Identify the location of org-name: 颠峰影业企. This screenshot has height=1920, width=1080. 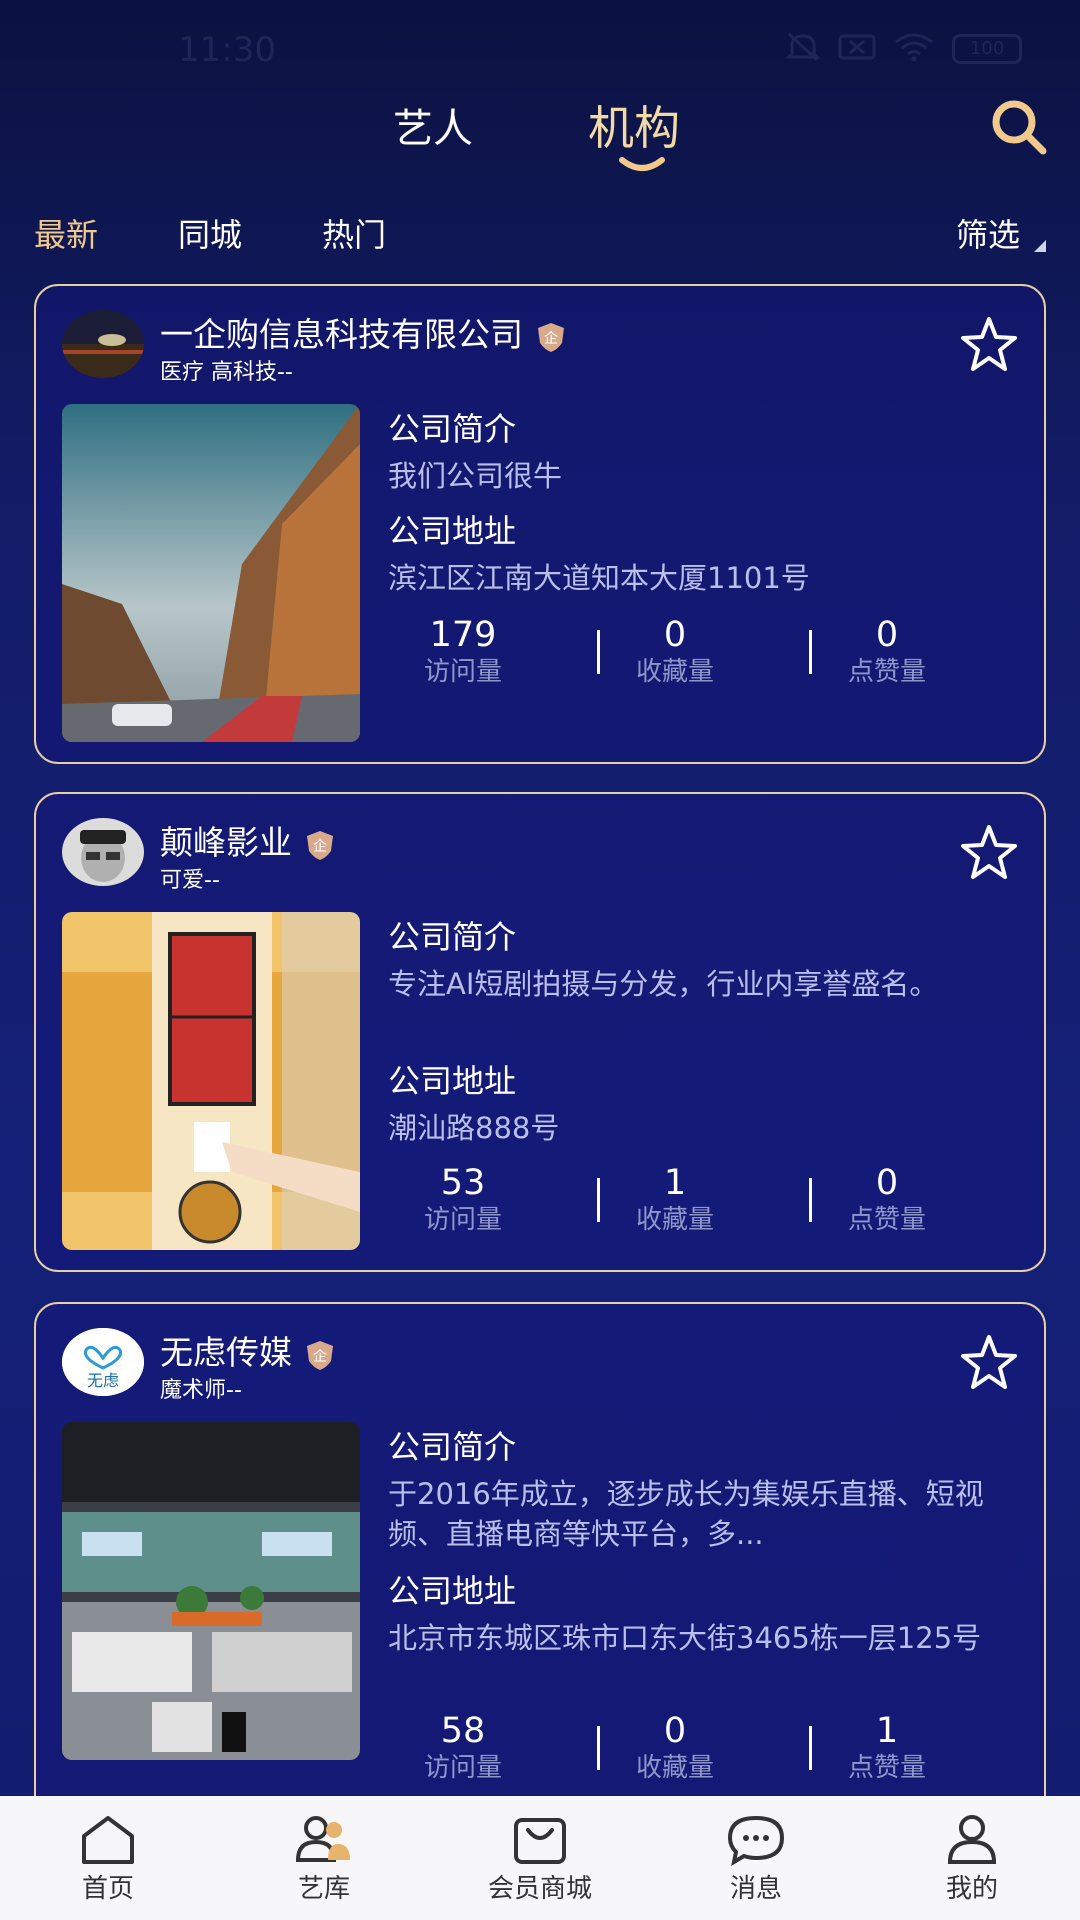
(248, 840).